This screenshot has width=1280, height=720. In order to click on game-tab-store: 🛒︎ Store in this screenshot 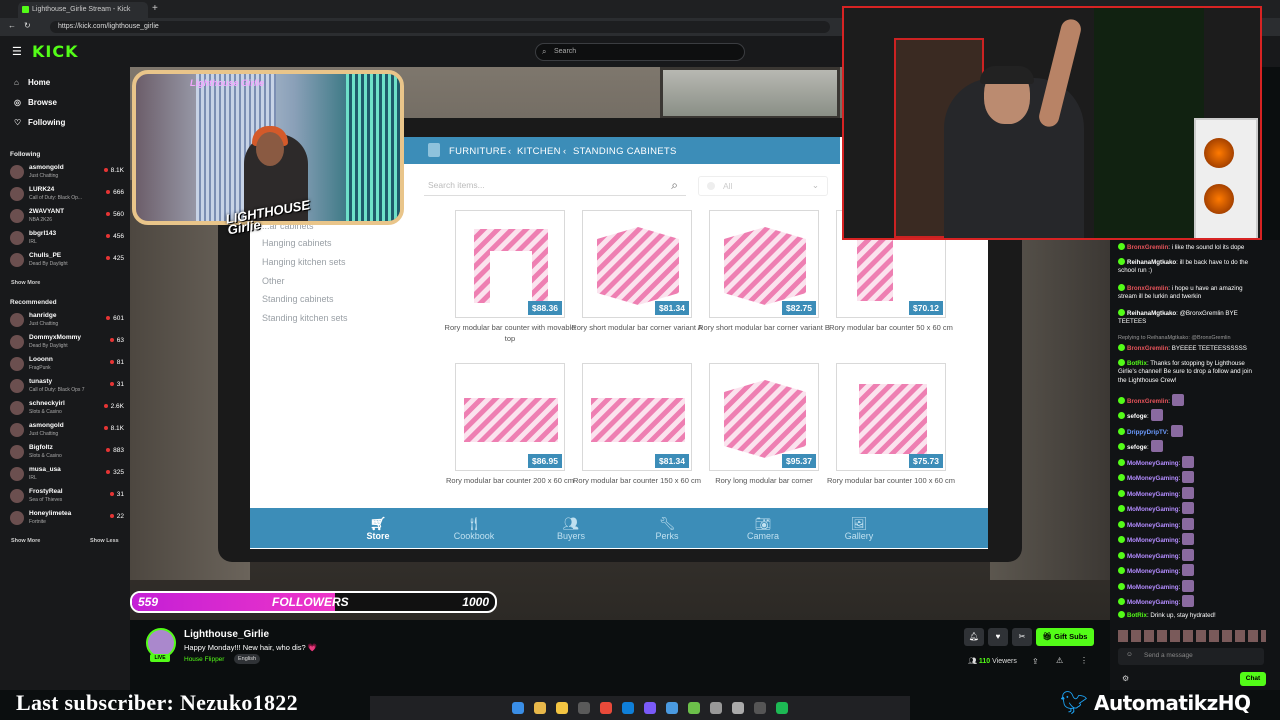, I will do `click(378, 528)`.